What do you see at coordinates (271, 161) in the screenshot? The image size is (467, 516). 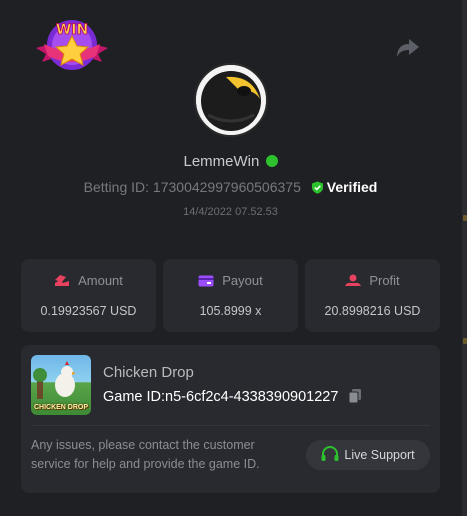 I see `online-status-icon` at bounding box center [271, 161].